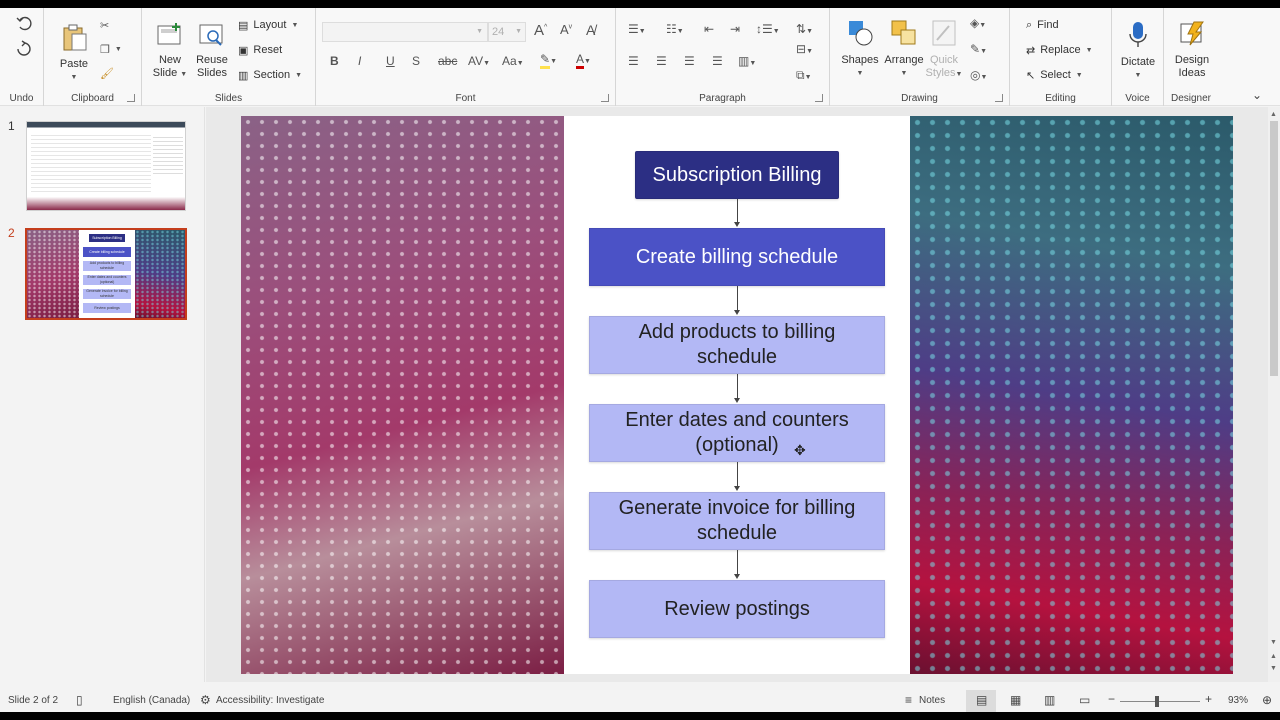 The width and height of the screenshot is (1280, 720). What do you see at coordinates (735, 29) in the screenshot?
I see `increase-indent-icon: ⇥` at bounding box center [735, 29].